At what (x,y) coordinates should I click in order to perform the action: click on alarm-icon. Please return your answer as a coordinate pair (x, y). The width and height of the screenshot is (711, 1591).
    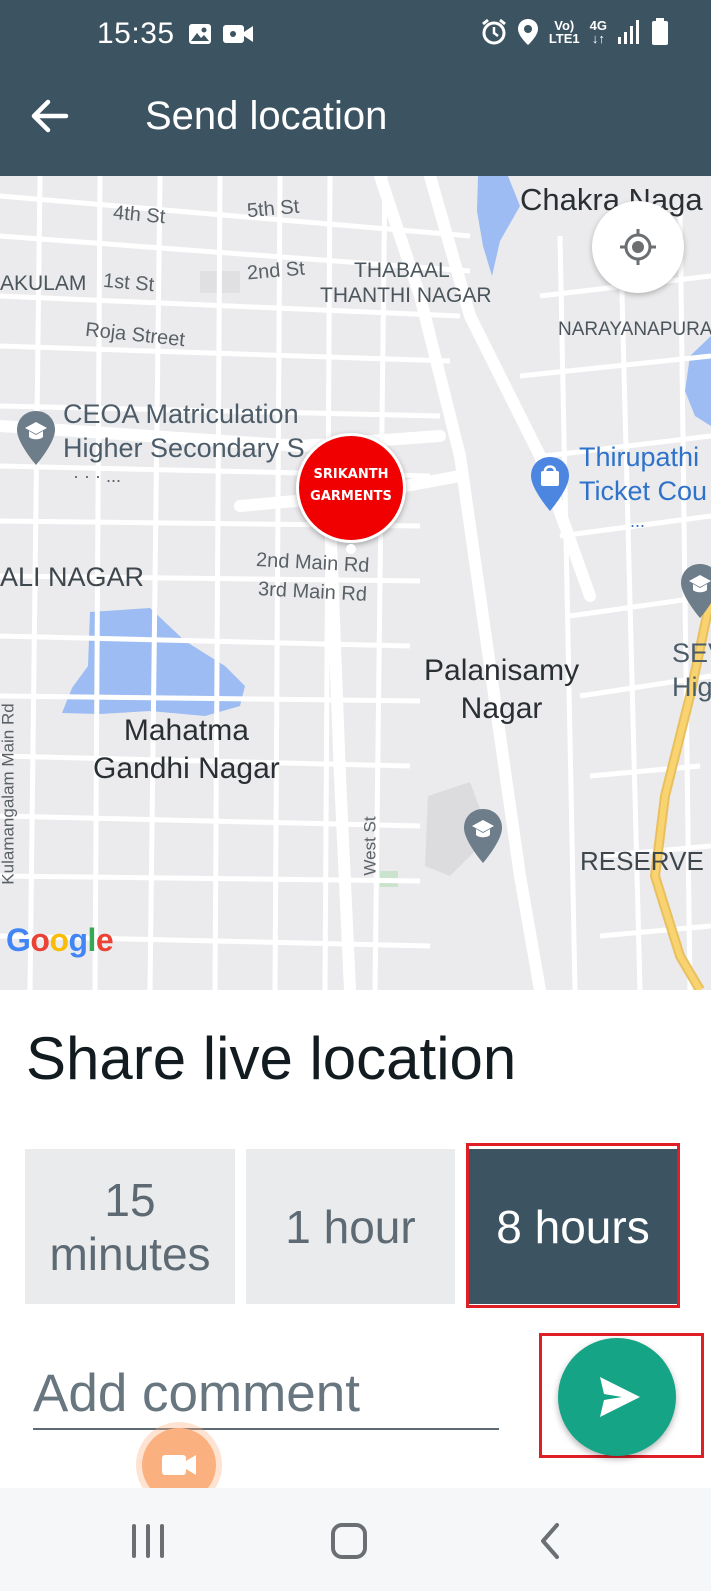
    Looking at the image, I should click on (493, 31).